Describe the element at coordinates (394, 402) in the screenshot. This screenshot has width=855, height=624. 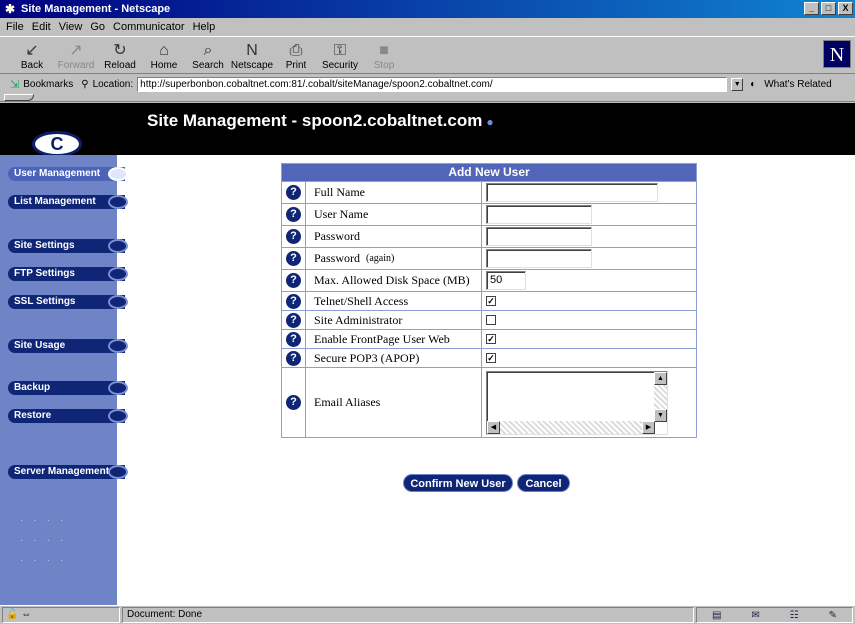
I see `email-aliases-label: Email Aliases` at that location.